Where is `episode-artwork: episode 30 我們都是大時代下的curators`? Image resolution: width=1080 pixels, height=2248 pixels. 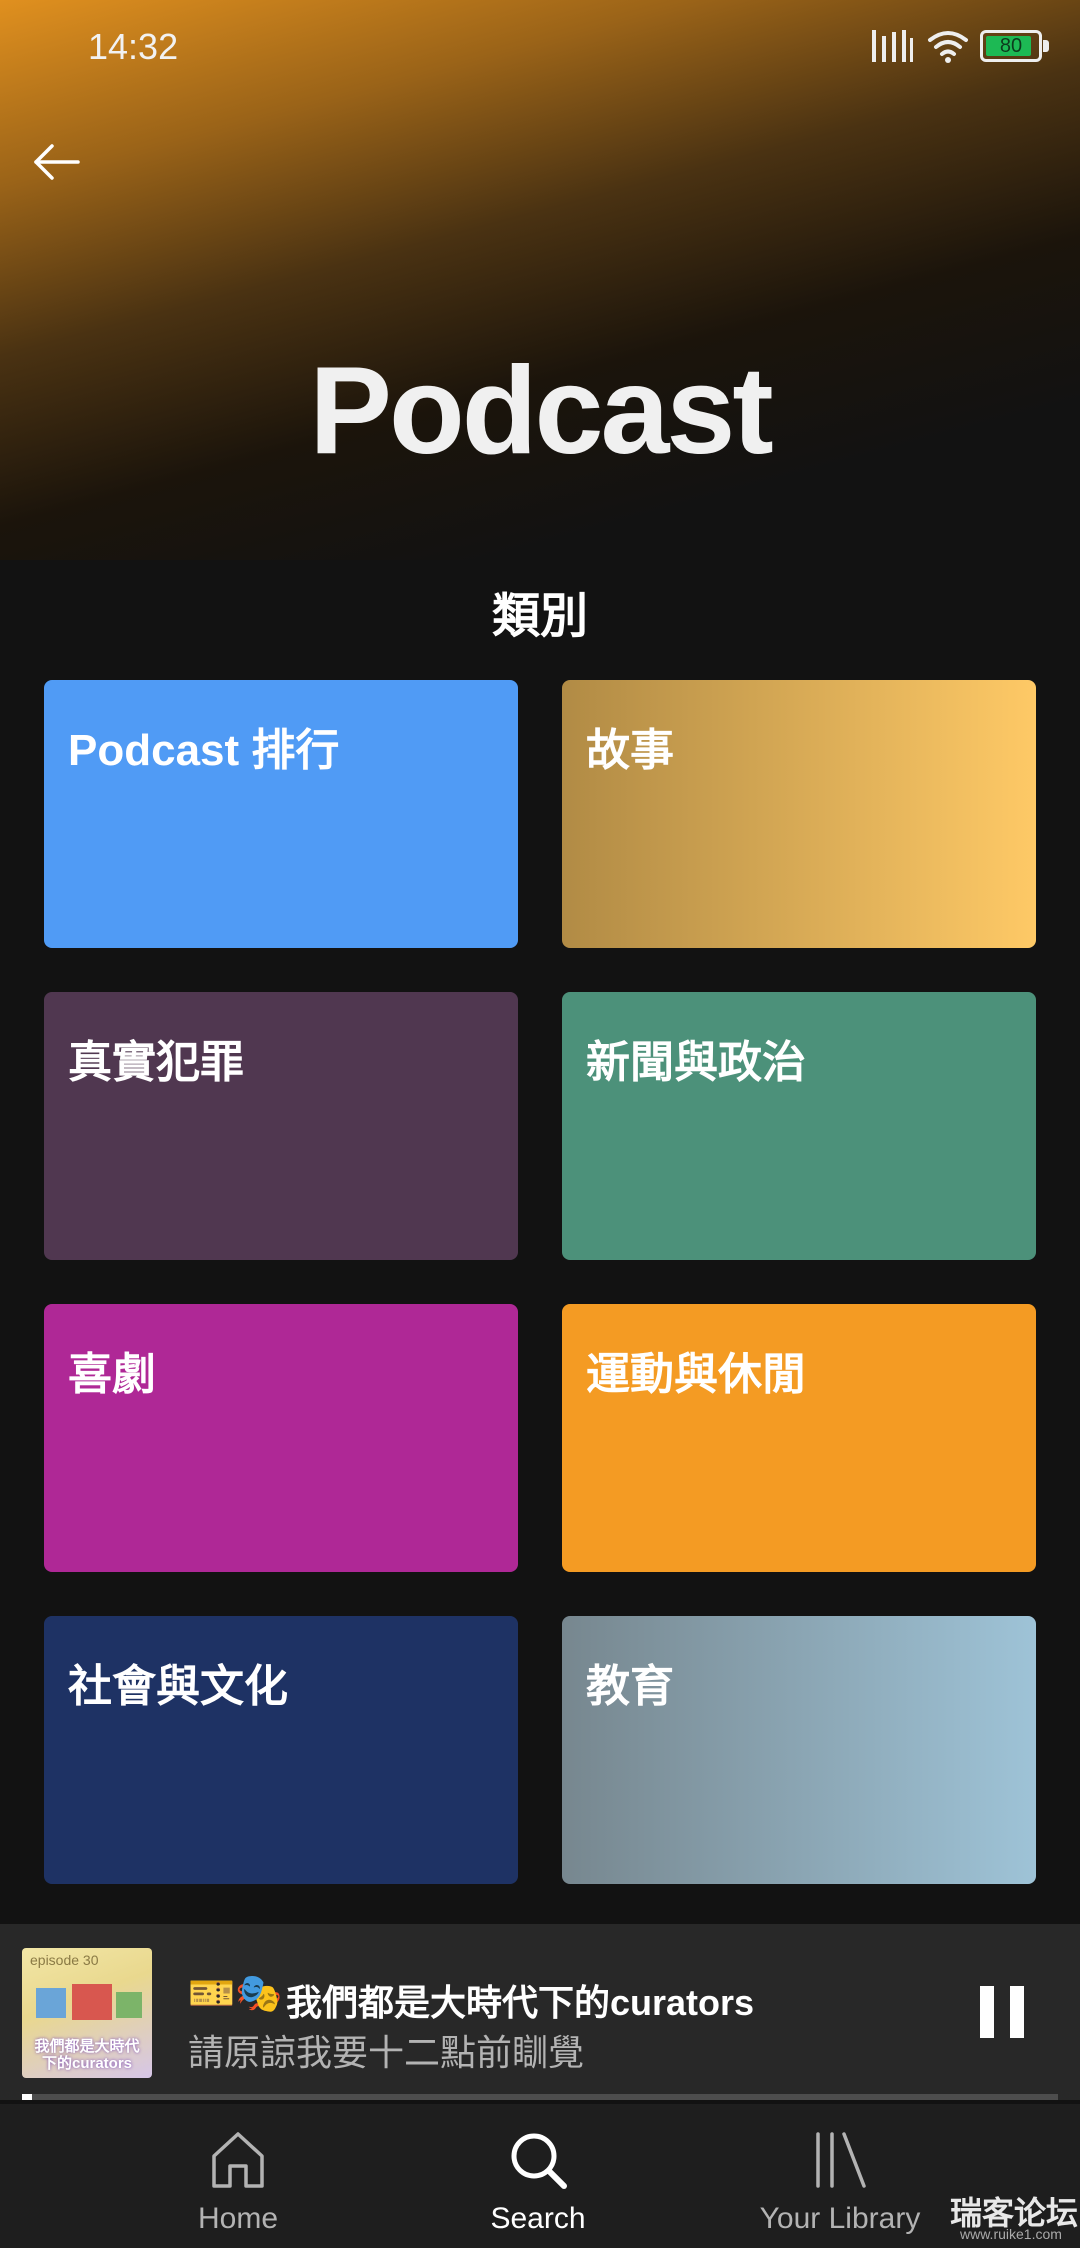 episode-artwork: episode 30 我們都是大時代下的curators is located at coordinates (87, 2013).